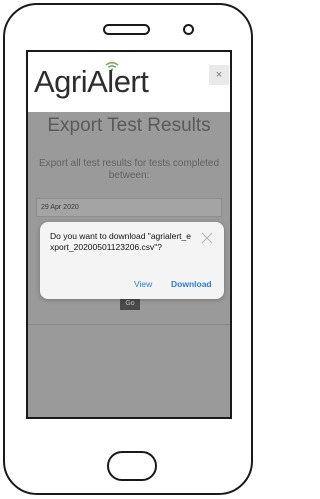  Describe the element at coordinates (219, 75) in the screenshot. I see `close-icon: ×` at that location.